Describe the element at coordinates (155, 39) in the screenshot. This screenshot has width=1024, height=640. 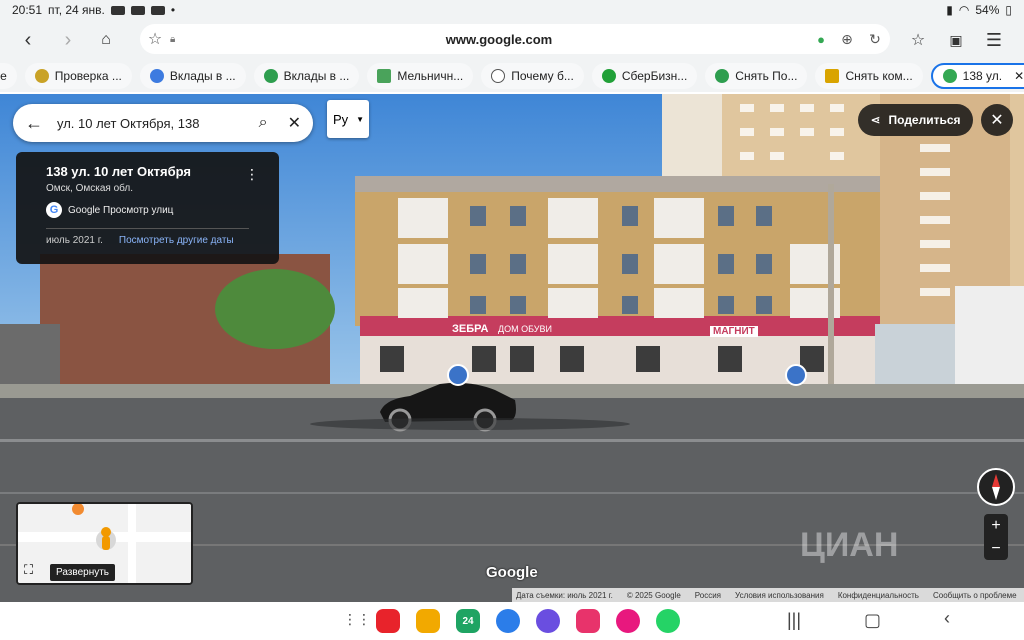
I see `bookmark-star-icon: ☆` at that location.